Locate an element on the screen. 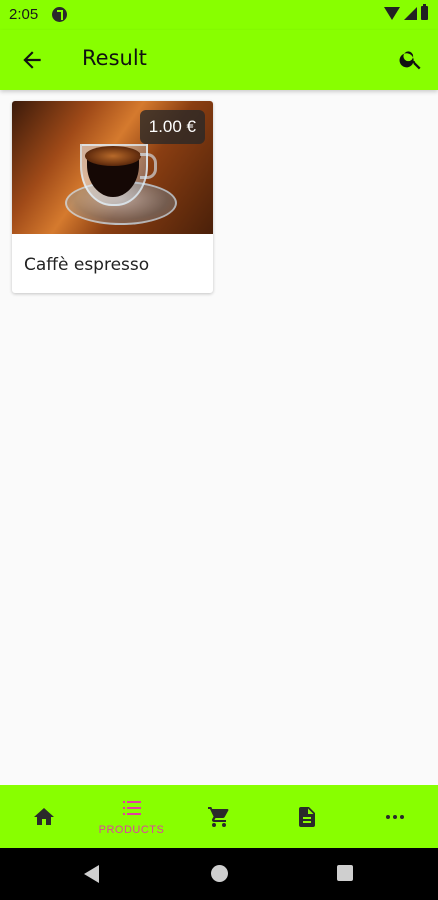  nav-products: PRODUCTS is located at coordinates (131, 816).